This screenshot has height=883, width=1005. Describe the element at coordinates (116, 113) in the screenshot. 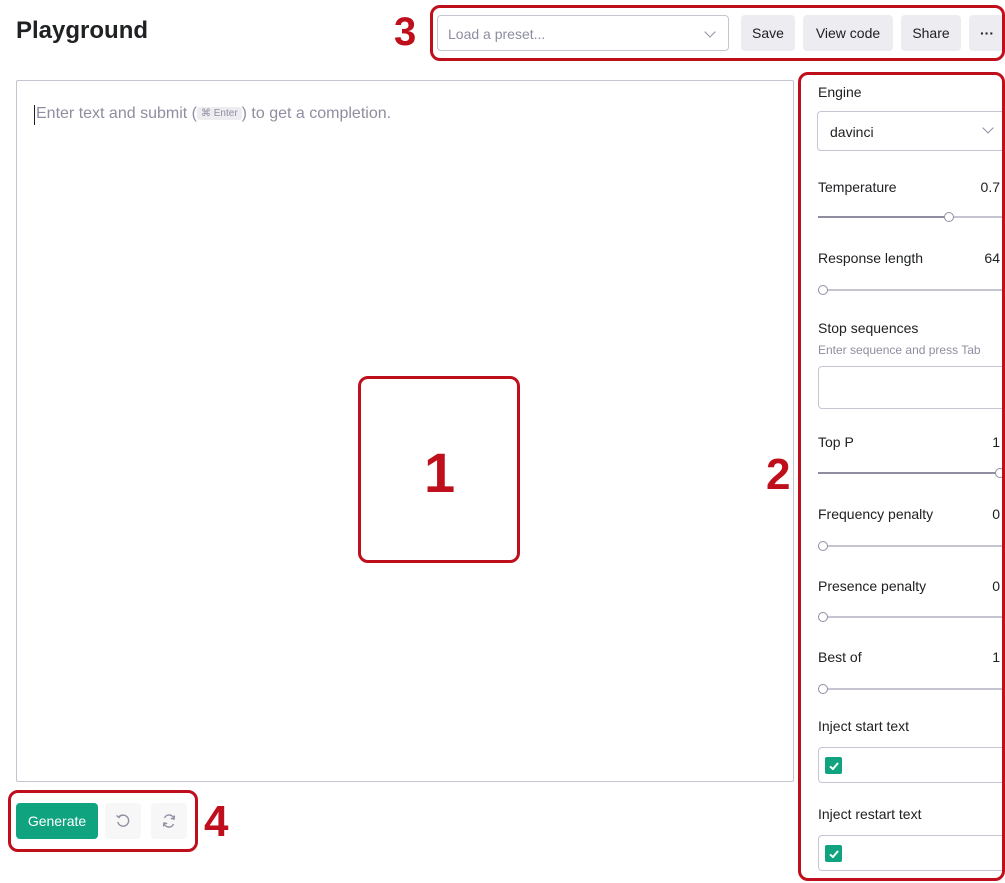

I see `hint-text-start: Enter text and submit (` at that location.